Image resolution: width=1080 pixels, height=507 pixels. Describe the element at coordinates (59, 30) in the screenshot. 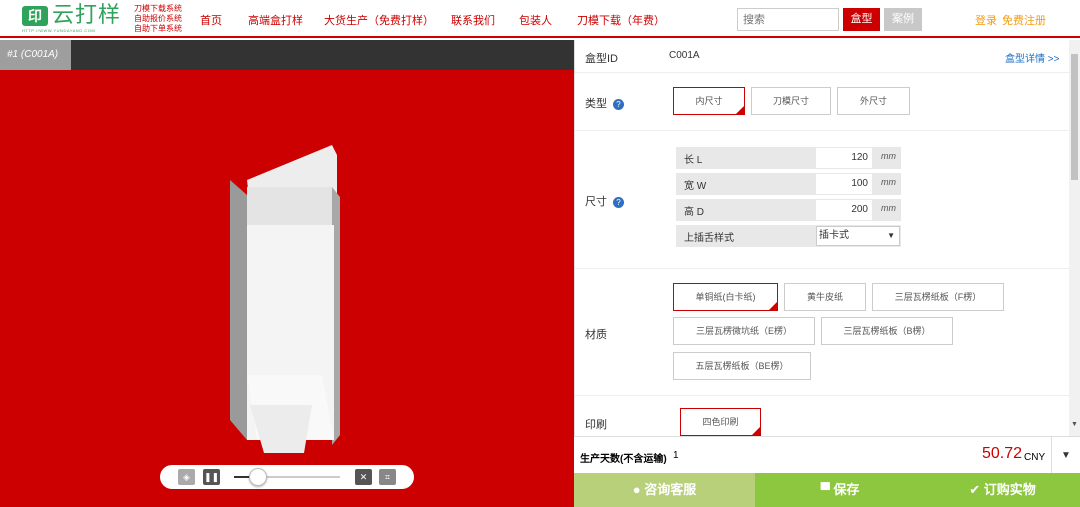

I see `logo-url: HTTP://WWW.YUNDAYANG.COM` at that location.